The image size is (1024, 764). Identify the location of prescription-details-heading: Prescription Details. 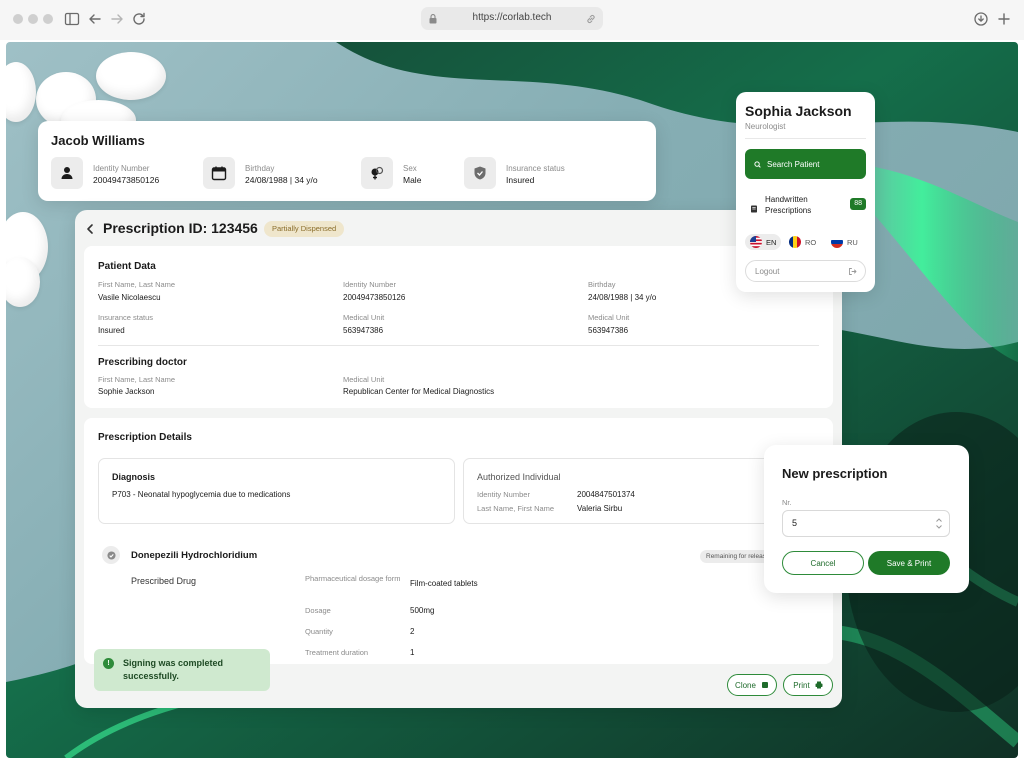
(145, 437).